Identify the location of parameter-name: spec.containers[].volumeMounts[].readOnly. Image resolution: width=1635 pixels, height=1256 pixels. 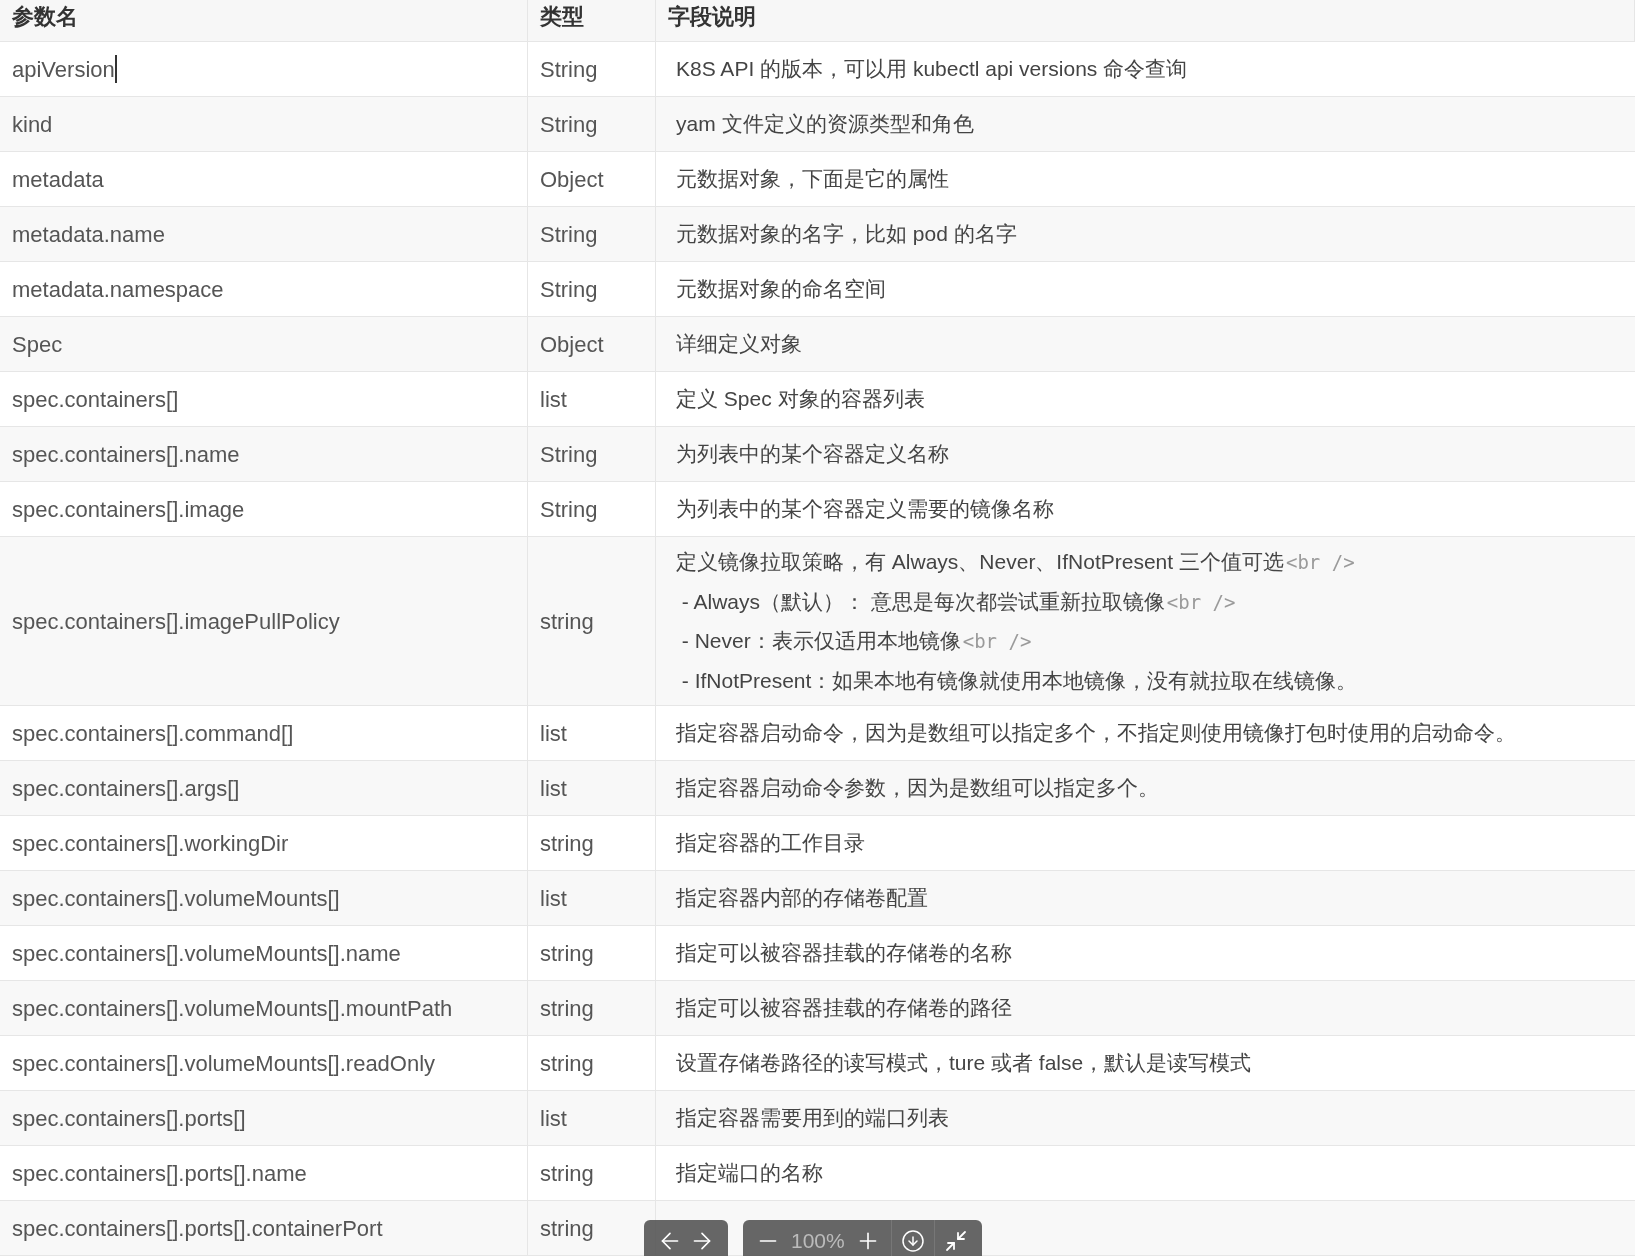
(224, 1063).